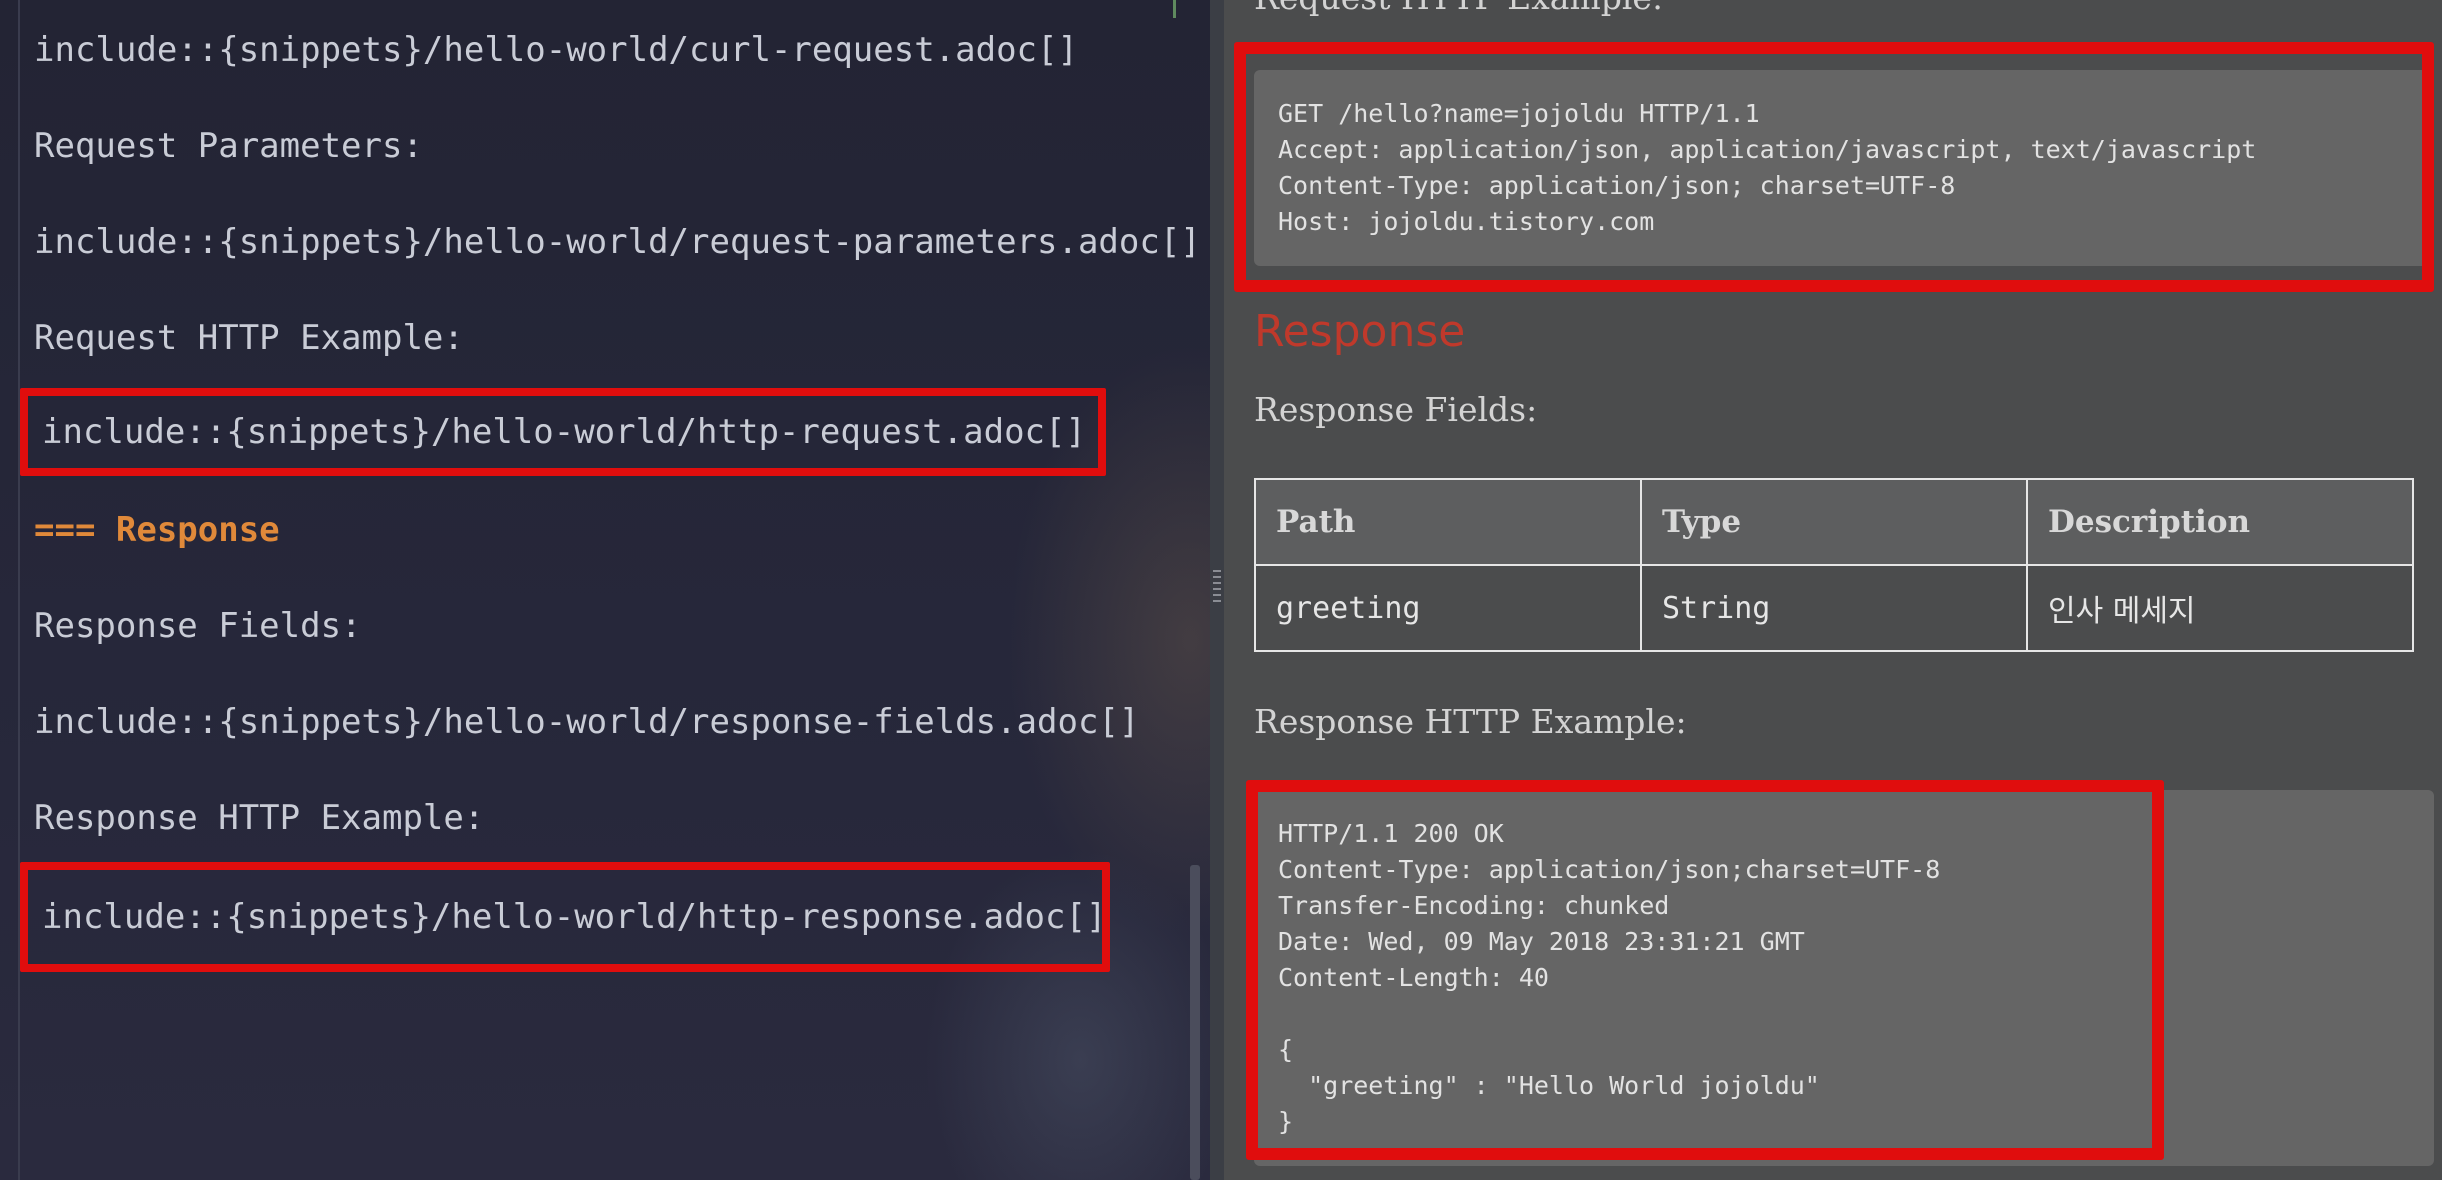 The width and height of the screenshot is (2442, 1180). I want to click on editor-line-response-heading: === Response, so click(157, 530).